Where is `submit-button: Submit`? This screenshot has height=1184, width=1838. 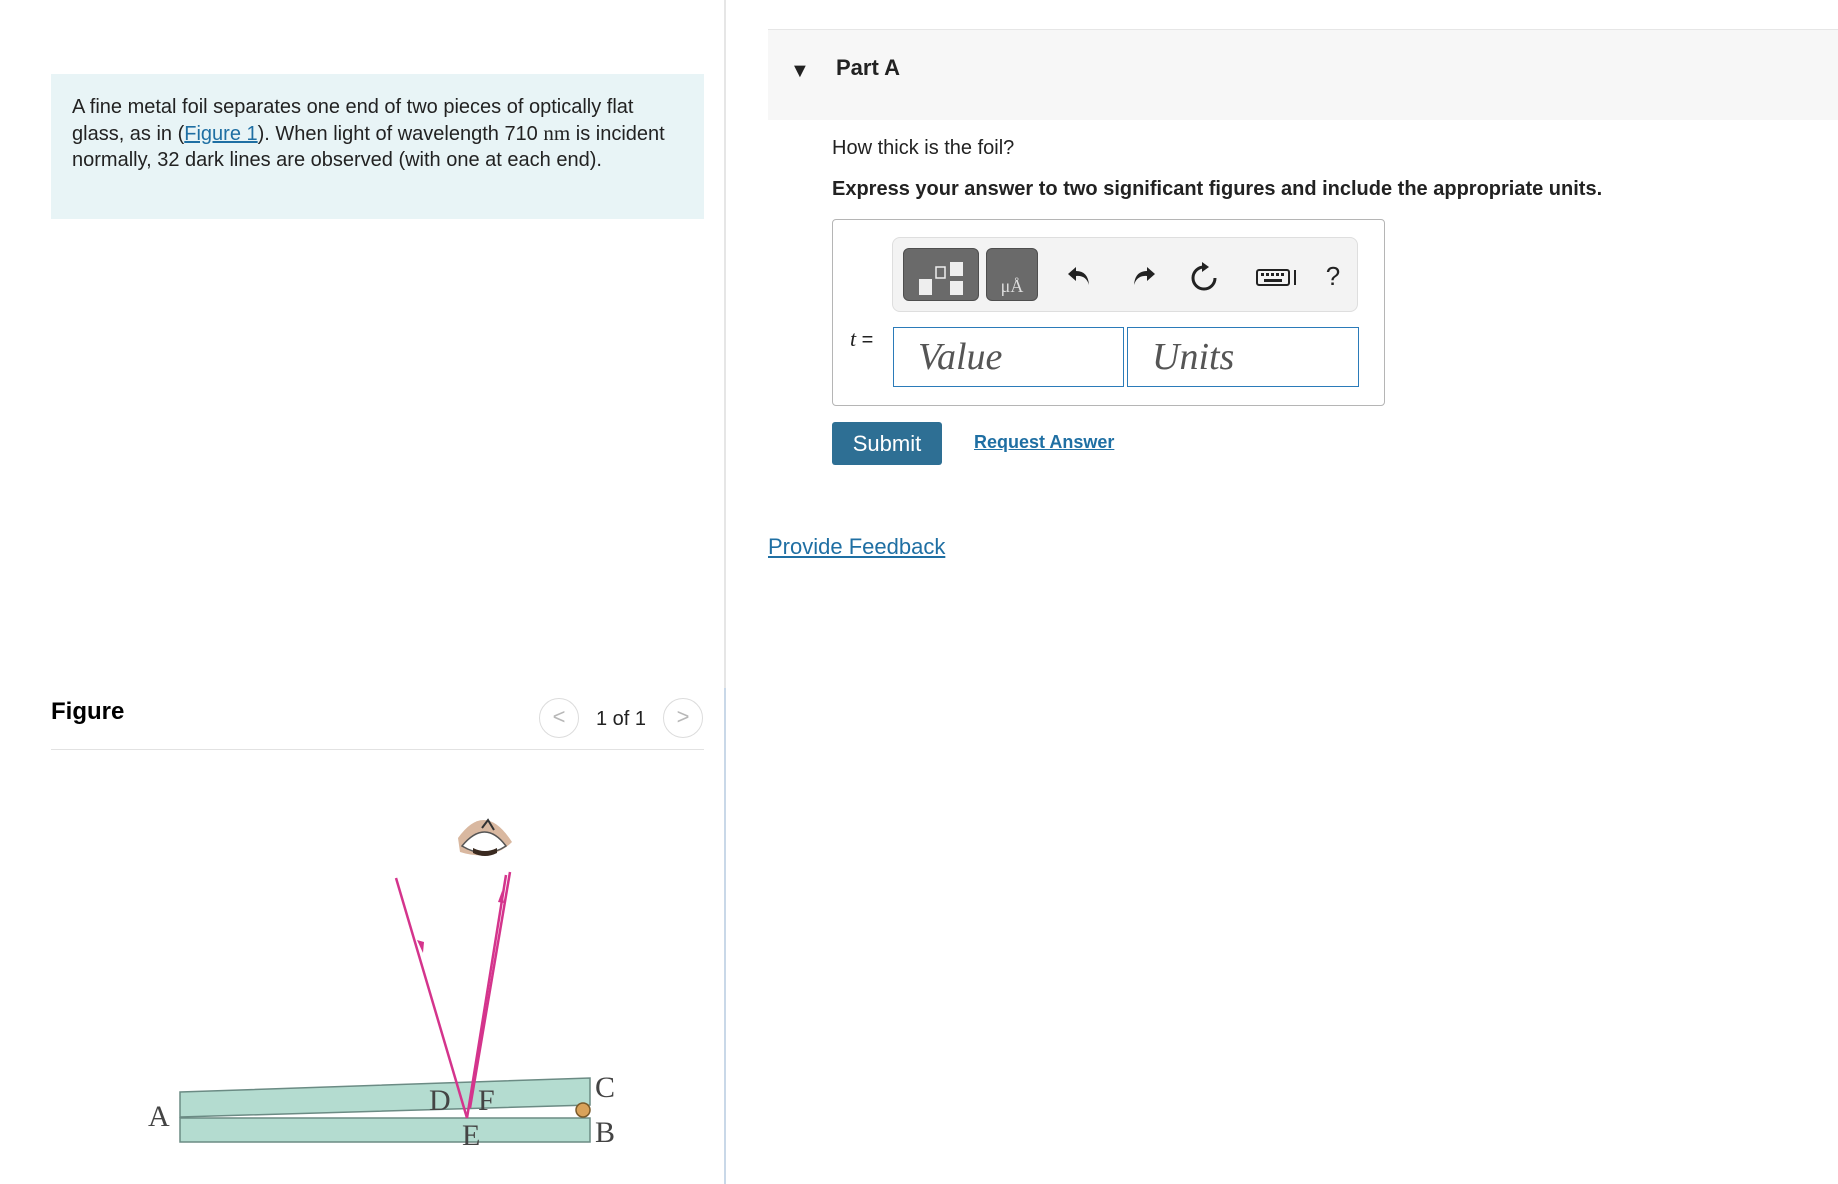
submit-button: Submit is located at coordinates (887, 443).